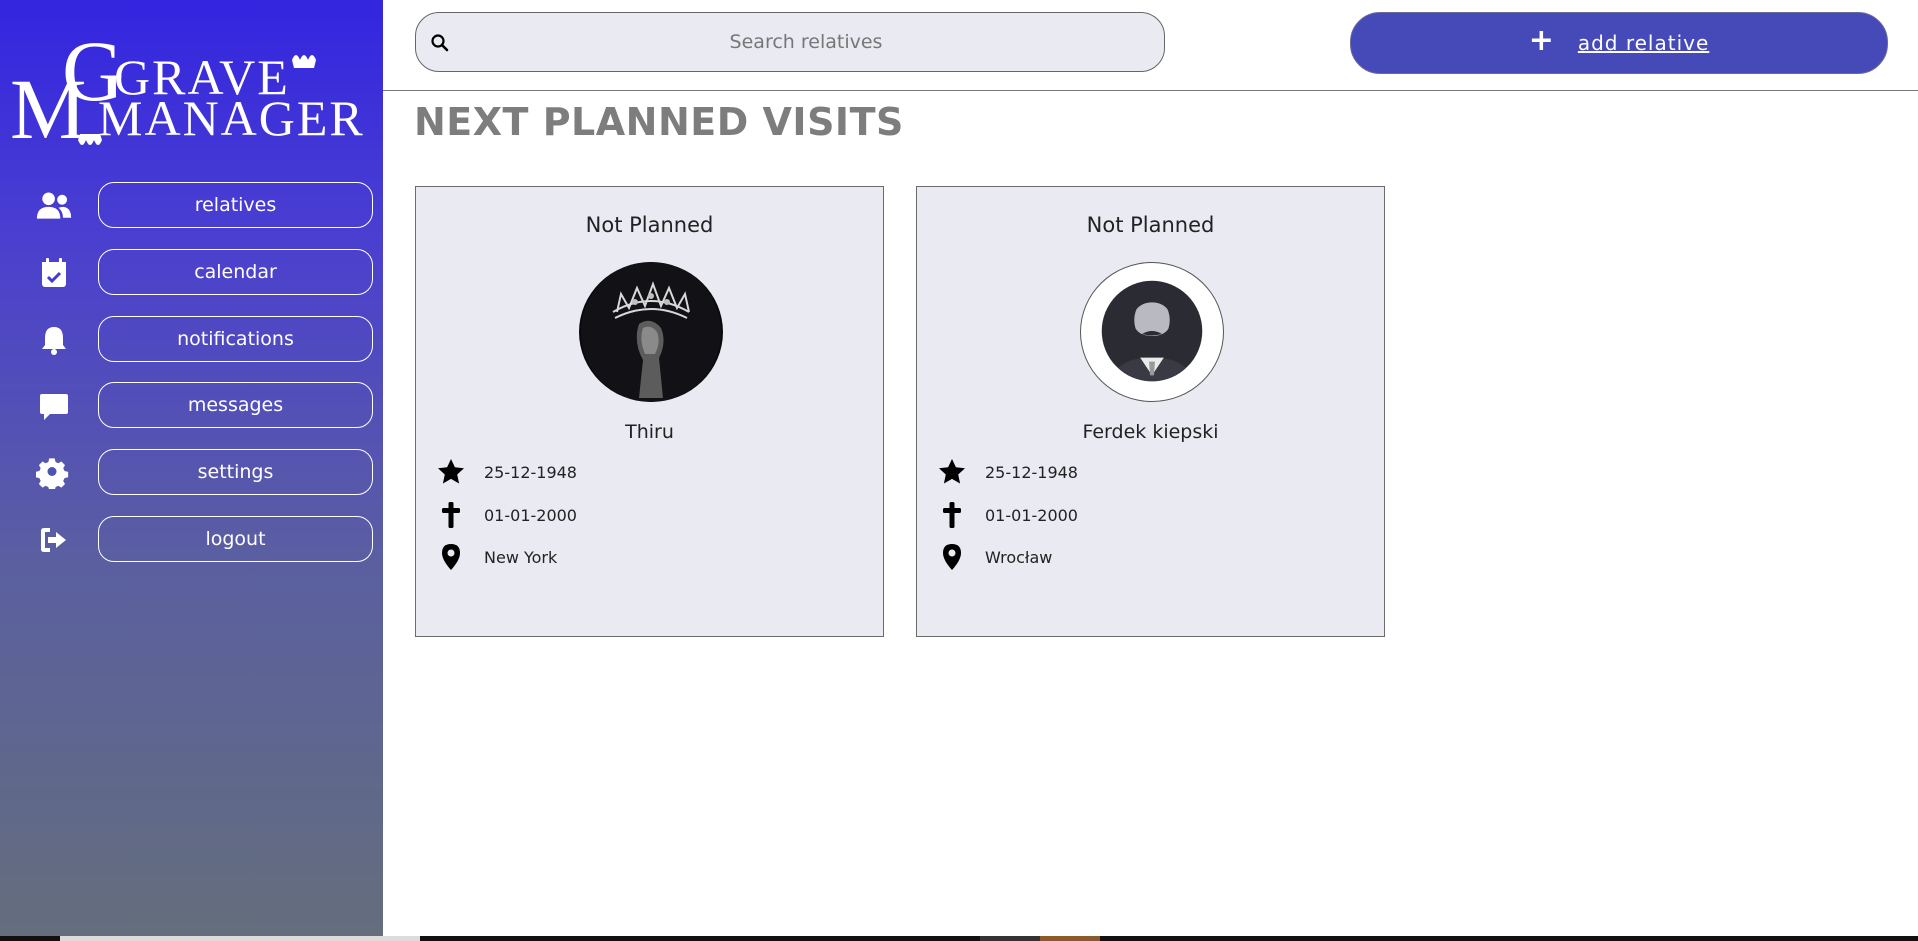 The height and width of the screenshot is (941, 1918). I want to click on sidebar-item-notifications: notifications, so click(191, 340).